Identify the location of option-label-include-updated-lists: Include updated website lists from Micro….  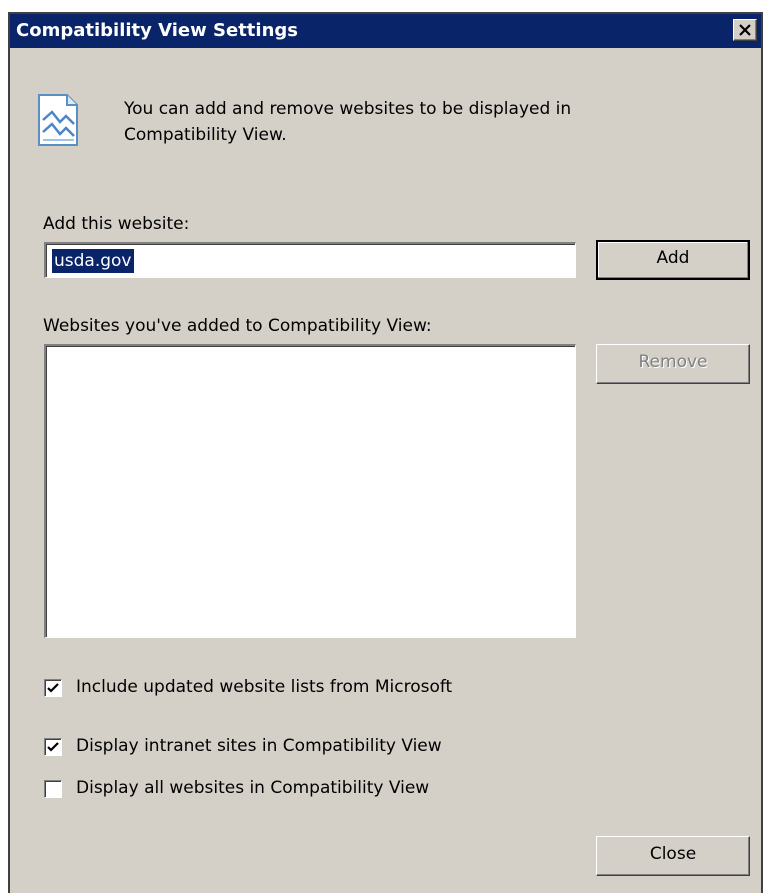
(264, 687).